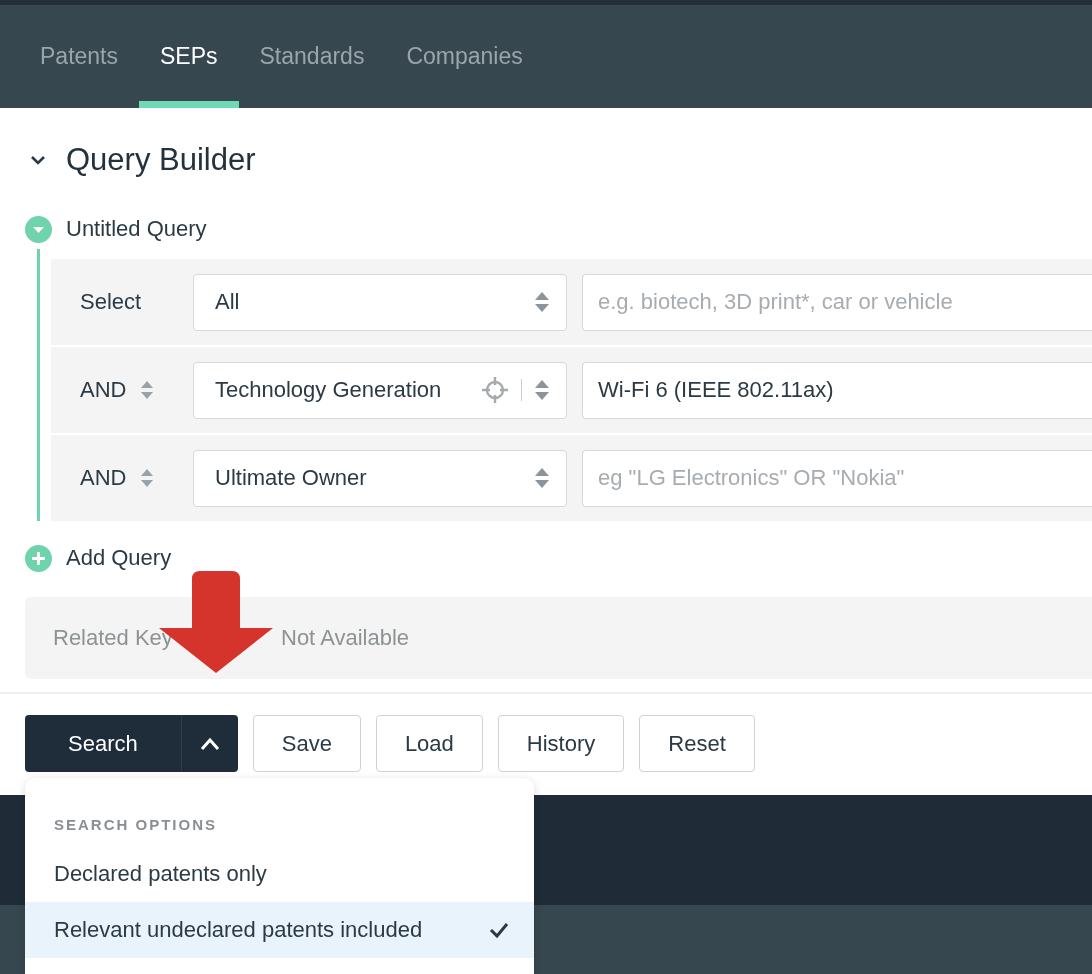  Describe the element at coordinates (161, 160) in the screenshot. I see `panel-title: Query Builder` at that location.